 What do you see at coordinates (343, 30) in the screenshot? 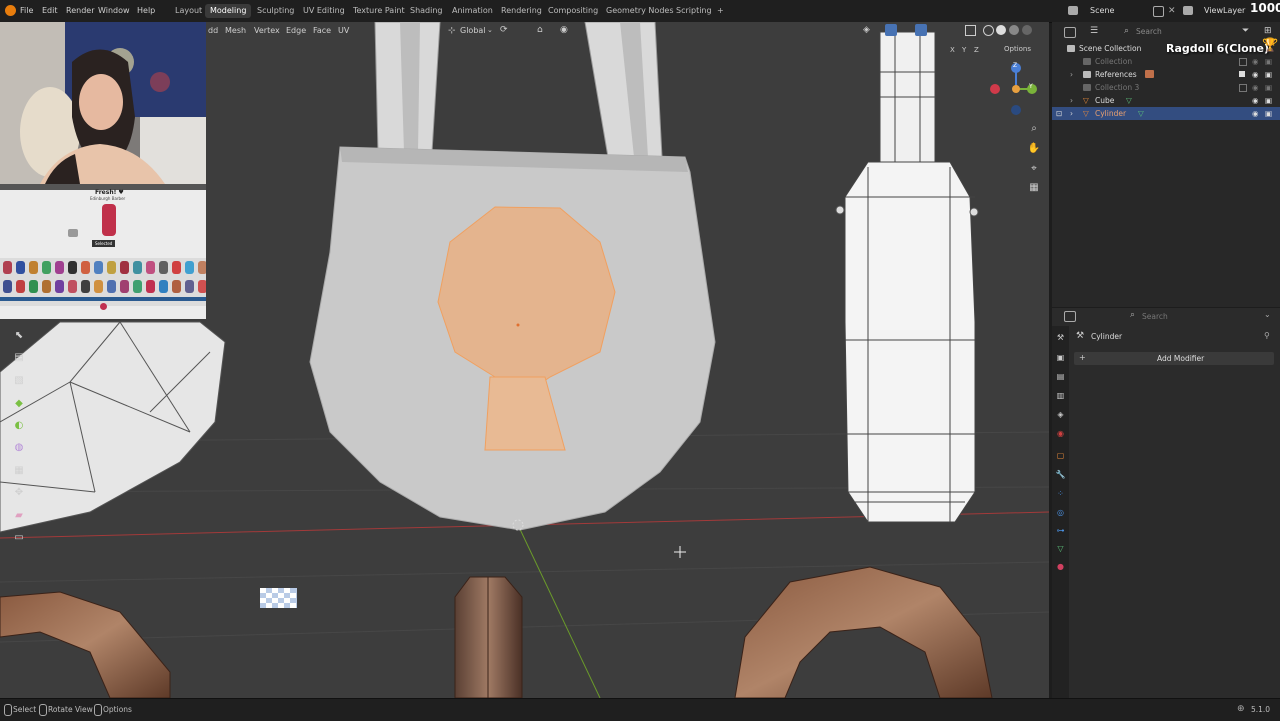
I see `viewport-menu-uv: UV` at bounding box center [343, 30].